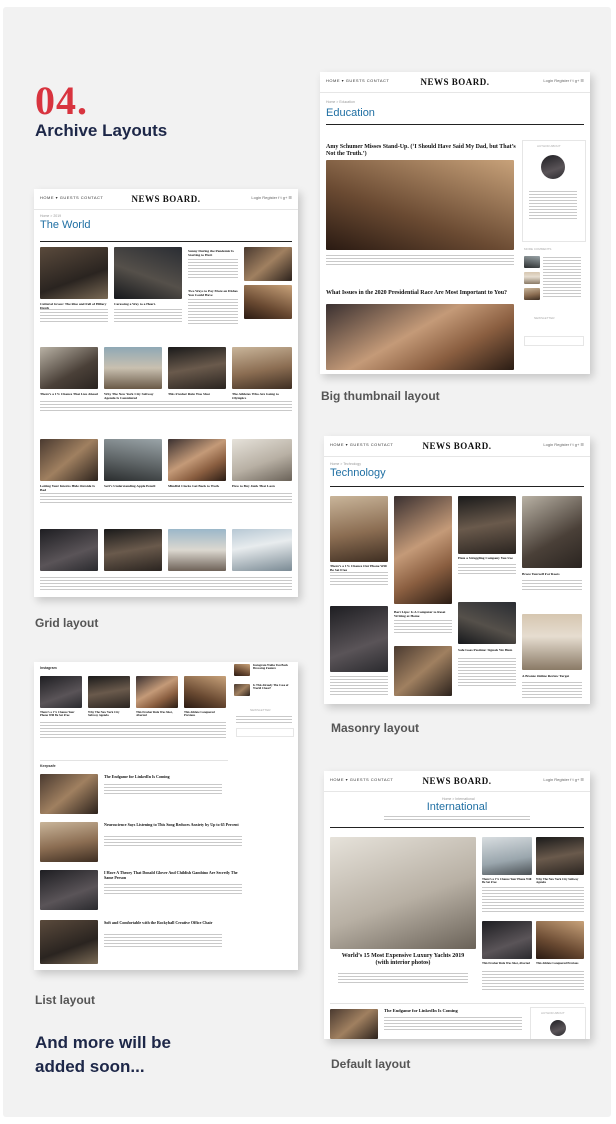  What do you see at coordinates (265, 732) in the screenshot?
I see `newsletter-email-field` at bounding box center [265, 732].